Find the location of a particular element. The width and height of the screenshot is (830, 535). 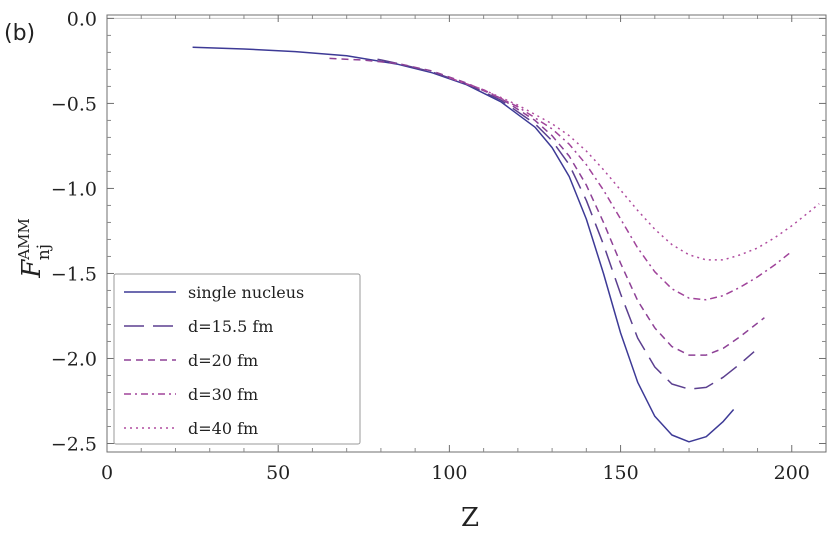

legend-label-5: d=40 fm is located at coordinates (223, 428).